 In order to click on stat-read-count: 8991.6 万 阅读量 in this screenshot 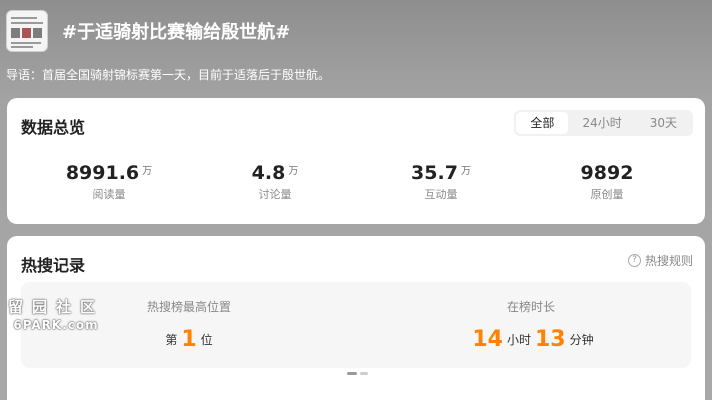, I will do `click(109, 182)`.